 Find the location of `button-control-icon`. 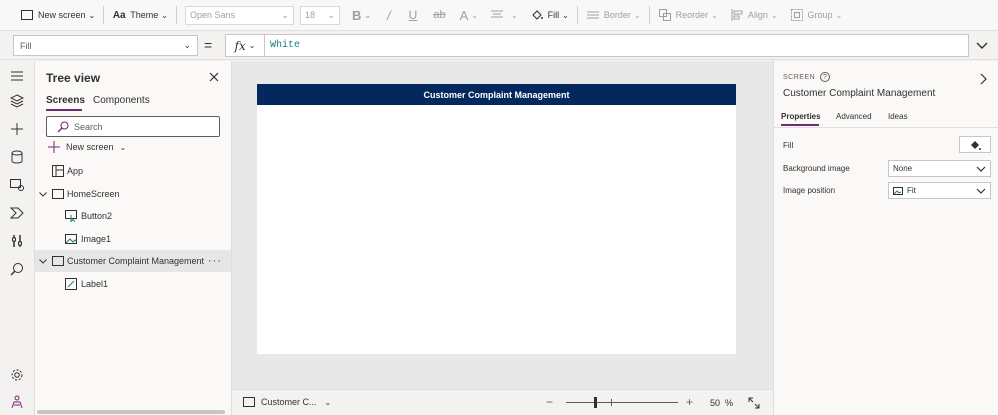

button-control-icon is located at coordinates (70, 216).